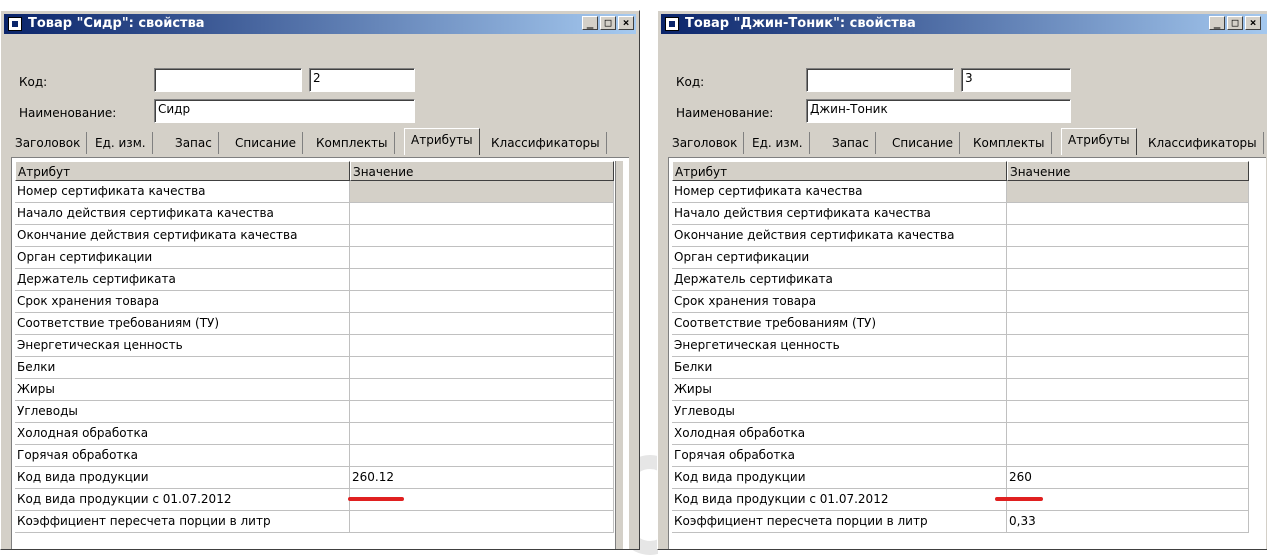  I want to click on attribute-cell: Орган сертификации, so click(182, 258).